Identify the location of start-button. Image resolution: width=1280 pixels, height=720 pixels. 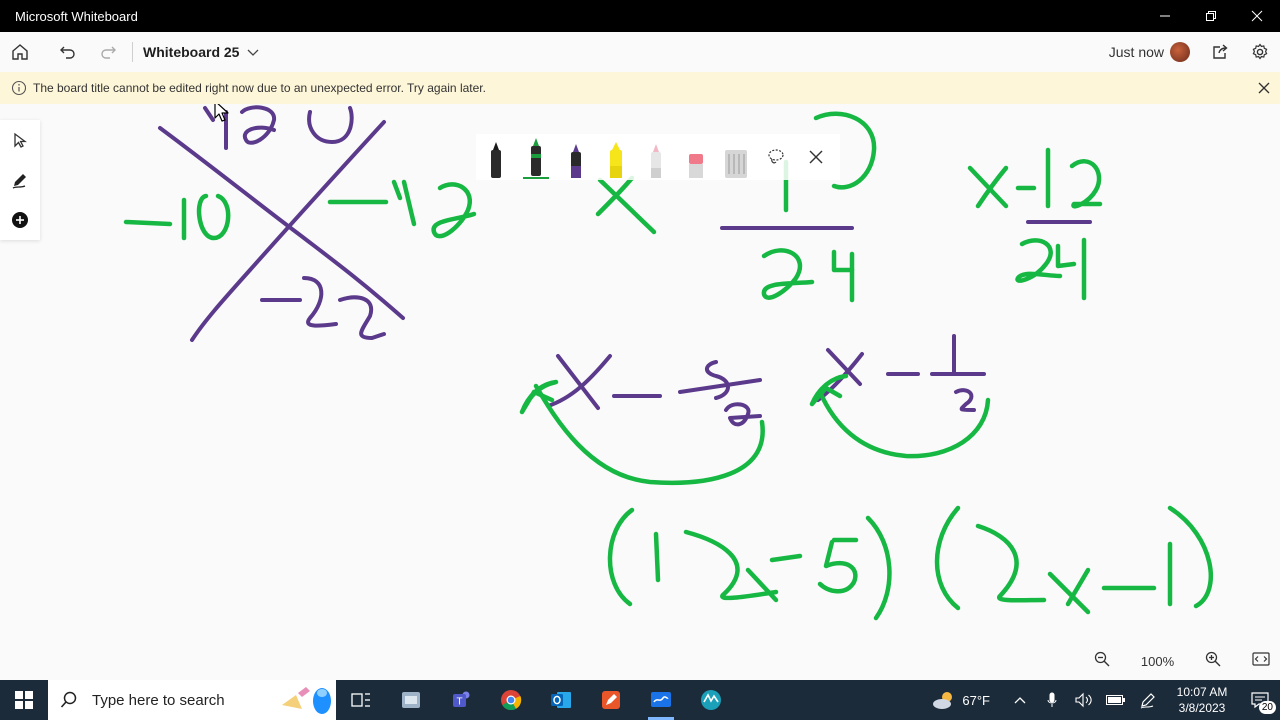
(24, 700).